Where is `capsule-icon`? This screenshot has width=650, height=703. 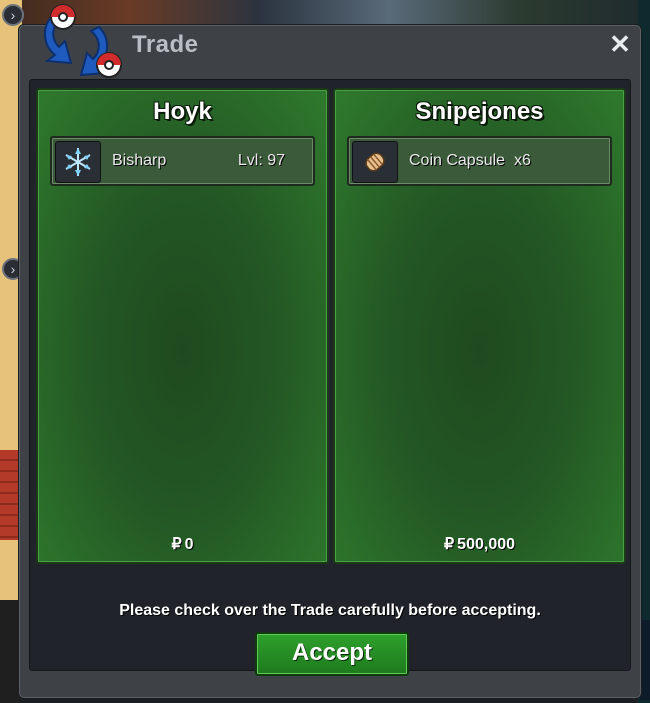
capsule-icon is located at coordinates (375, 162).